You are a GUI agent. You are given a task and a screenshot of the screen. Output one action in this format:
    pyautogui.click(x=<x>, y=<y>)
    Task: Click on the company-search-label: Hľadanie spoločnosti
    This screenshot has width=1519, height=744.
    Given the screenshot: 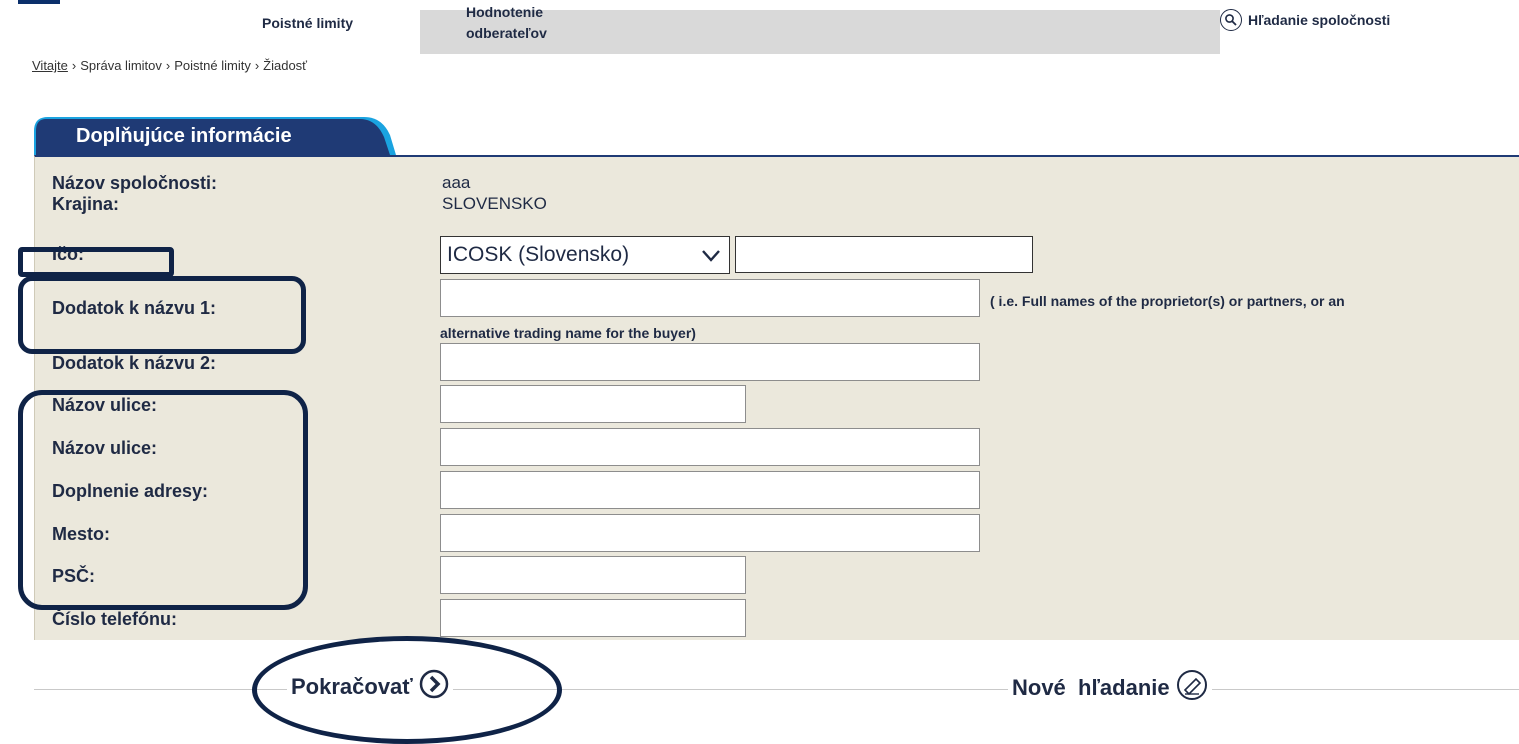 What is the action you would take?
    pyautogui.click(x=1319, y=20)
    